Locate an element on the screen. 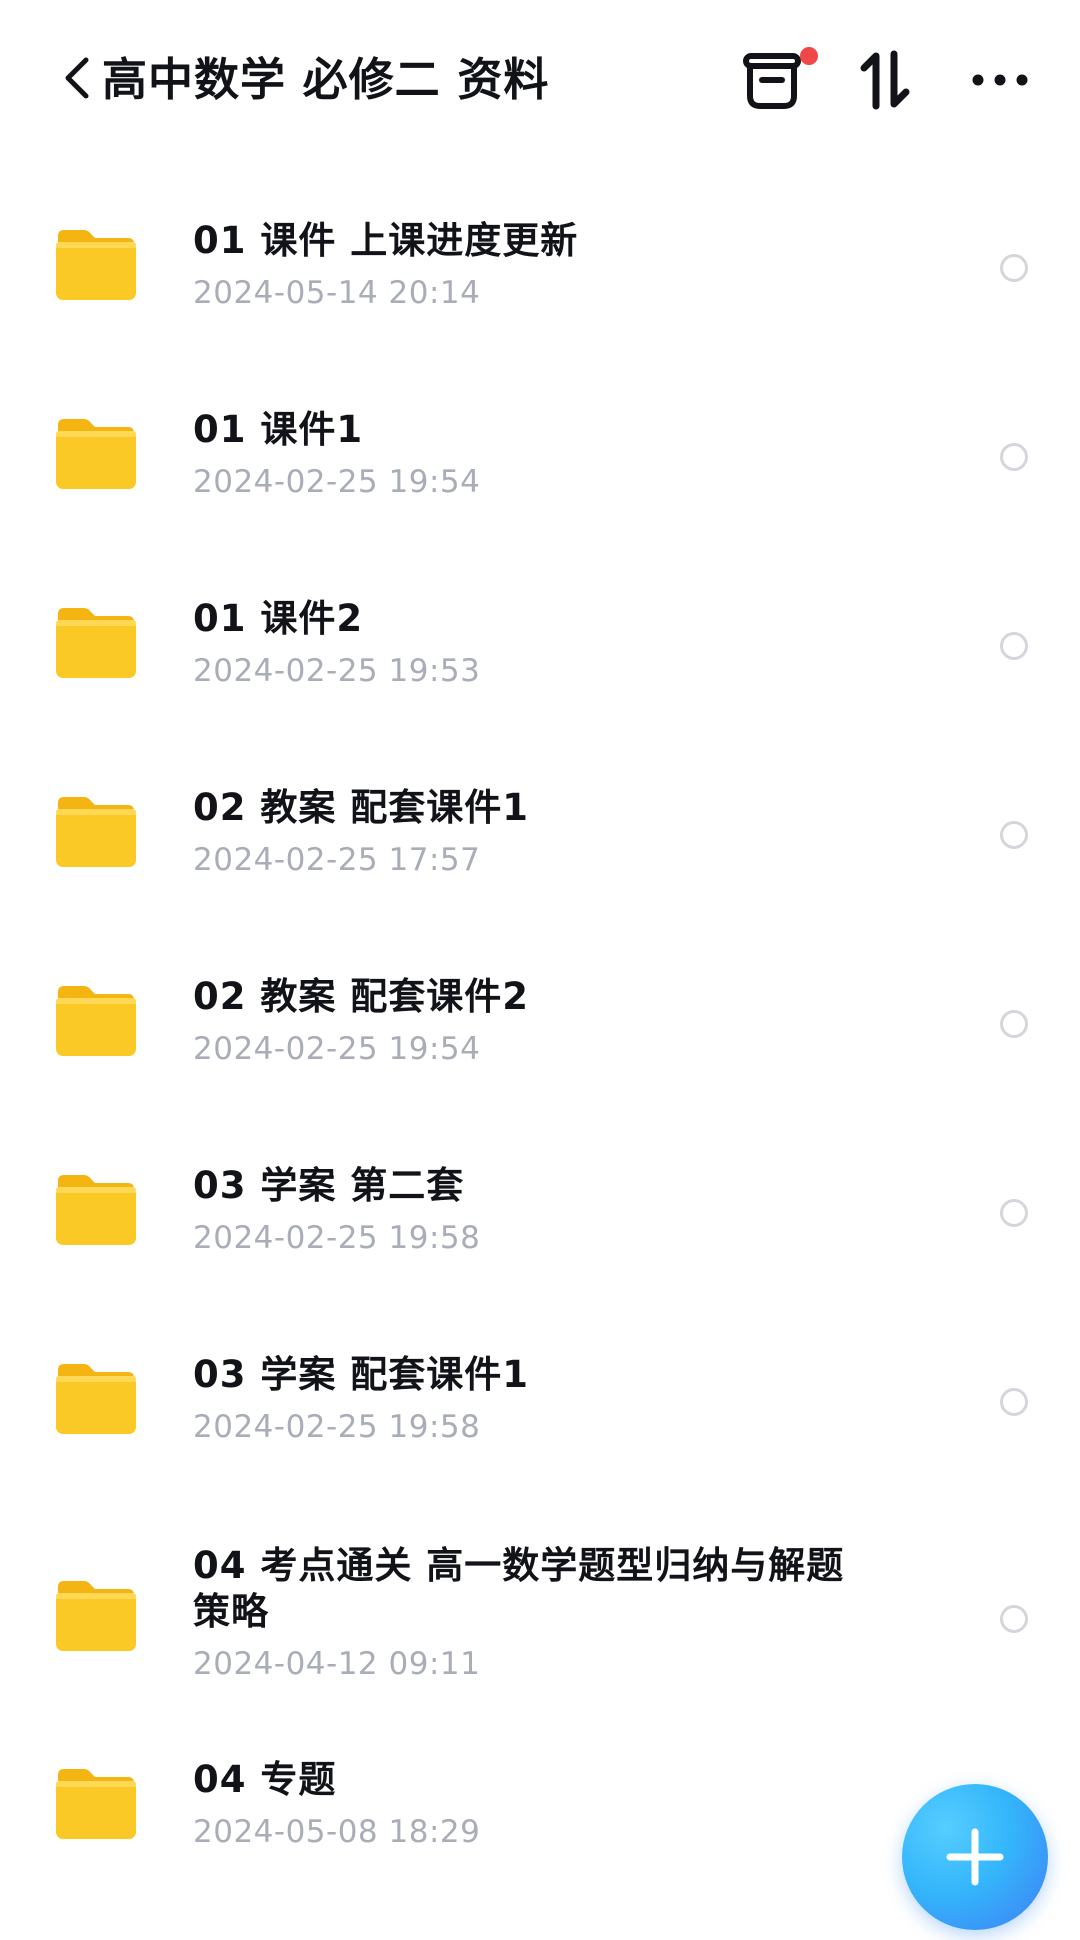 This screenshot has width=1080, height=1940. trash-icon is located at coordinates (772, 81).